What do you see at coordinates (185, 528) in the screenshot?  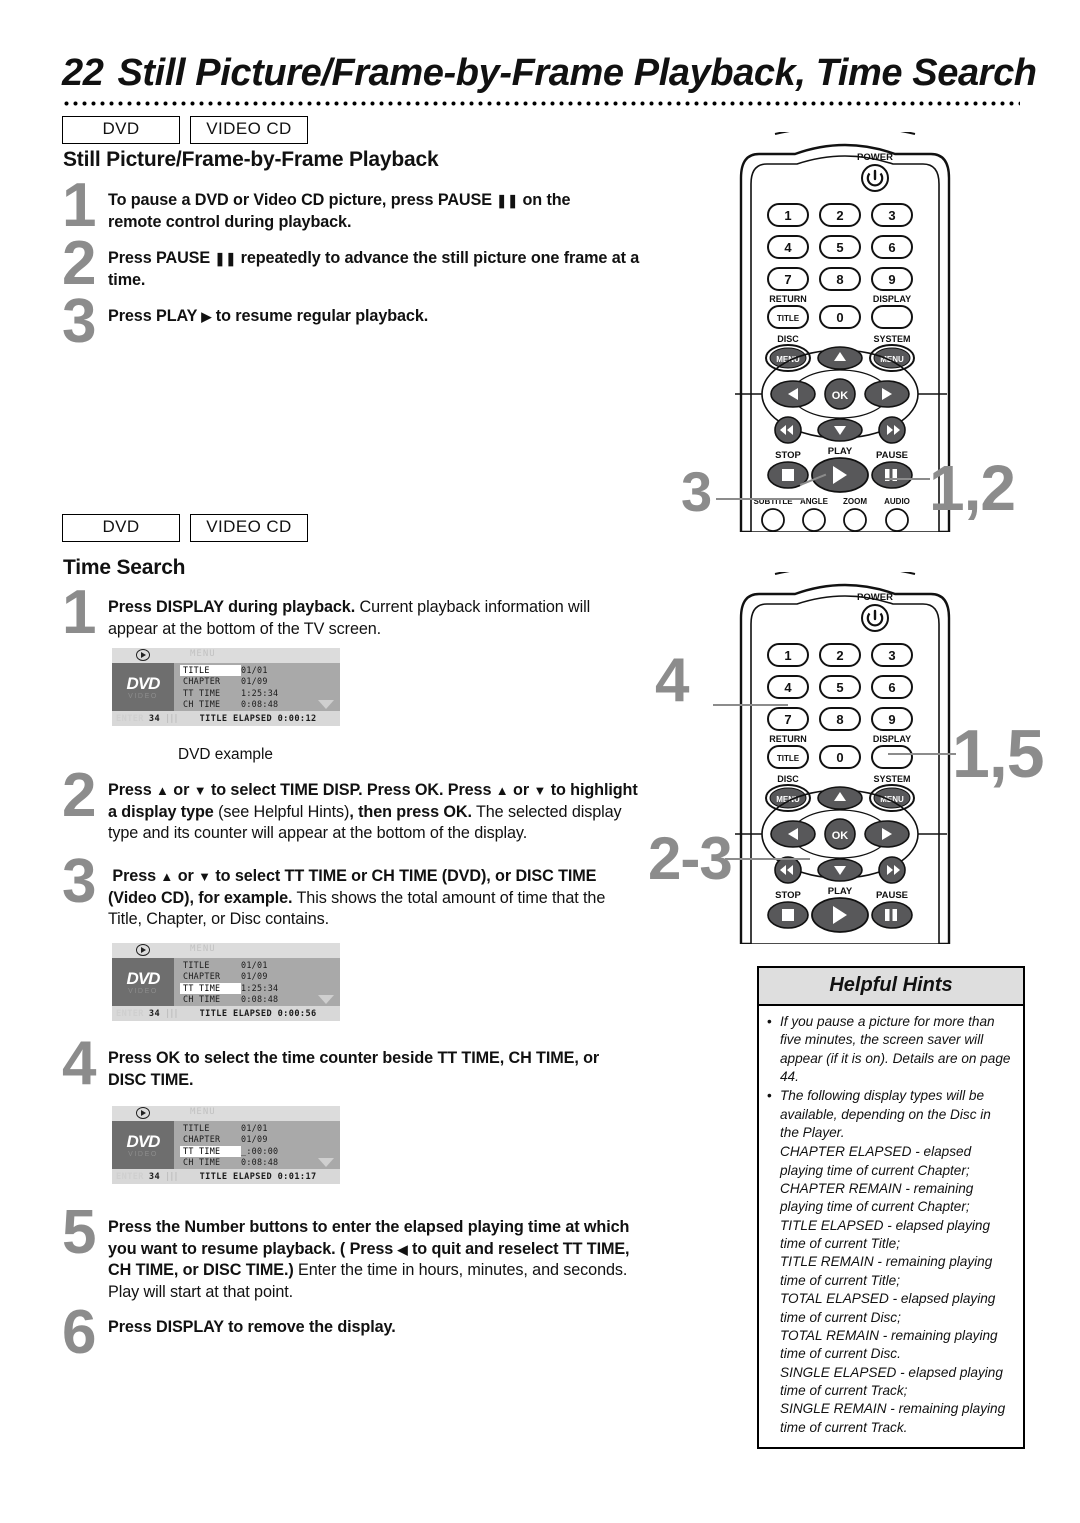 I see `badge-row-section2: DVD VIDEO CD` at bounding box center [185, 528].